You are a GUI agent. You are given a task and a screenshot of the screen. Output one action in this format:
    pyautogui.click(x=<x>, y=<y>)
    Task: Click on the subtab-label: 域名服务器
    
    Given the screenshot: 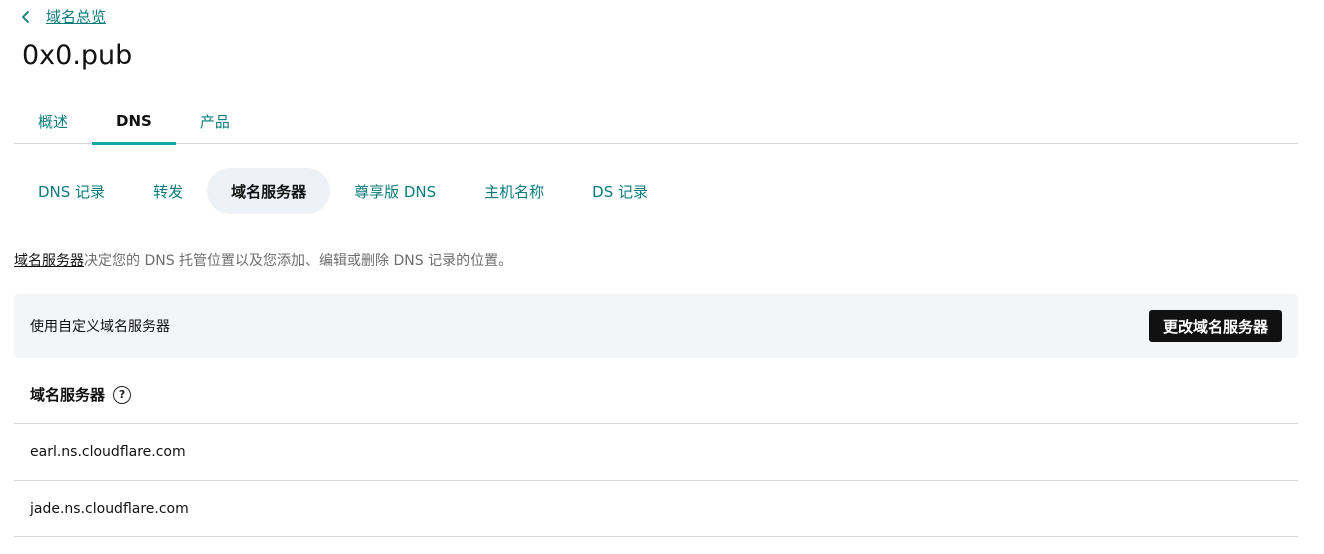 What is the action you would take?
    pyautogui.click(x=269, y=191)
    